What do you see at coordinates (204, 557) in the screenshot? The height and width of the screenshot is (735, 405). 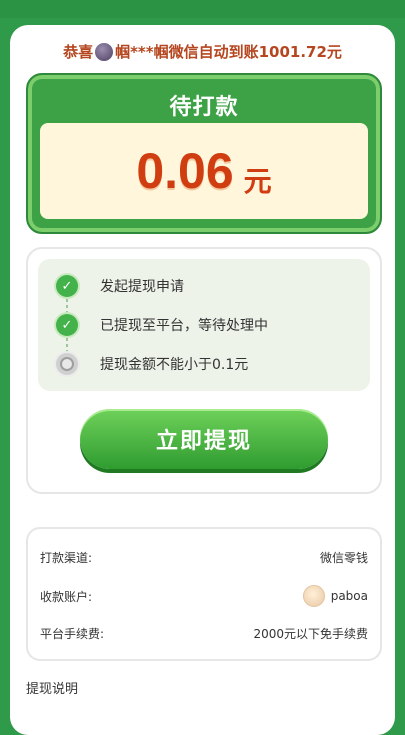 I see `info-row-channel: 打款渠道: 微信零钱` at bounding box center [204, 557].